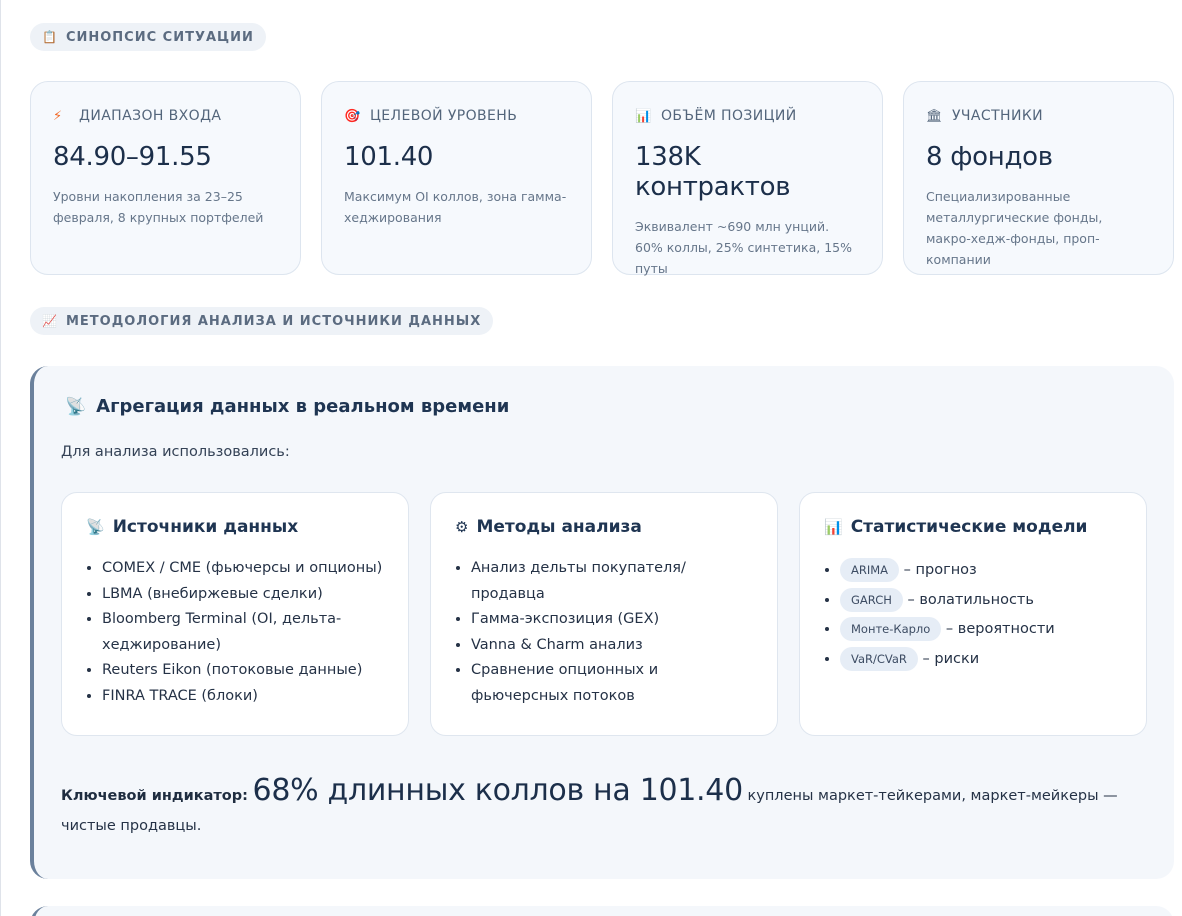 The height and width of the screenshot is (916, 1182). What do you see at coordinates (969, 527) in the screenshot?
I see `column-title: Статистические модели` at bounding box center [969, 527].